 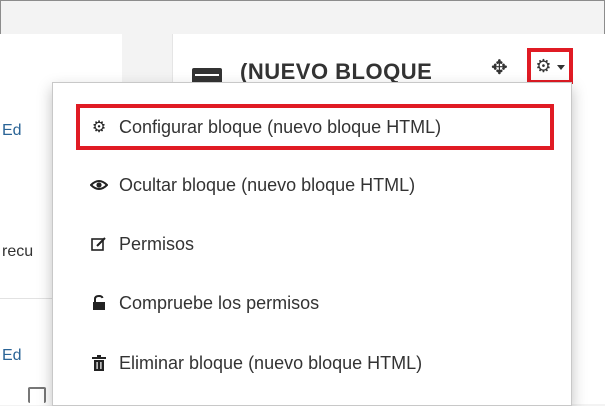 What do you see at coordinates (18, 251) in the screenshot?
I see `left-partial-text: recu` at bounding box center [18, 251].